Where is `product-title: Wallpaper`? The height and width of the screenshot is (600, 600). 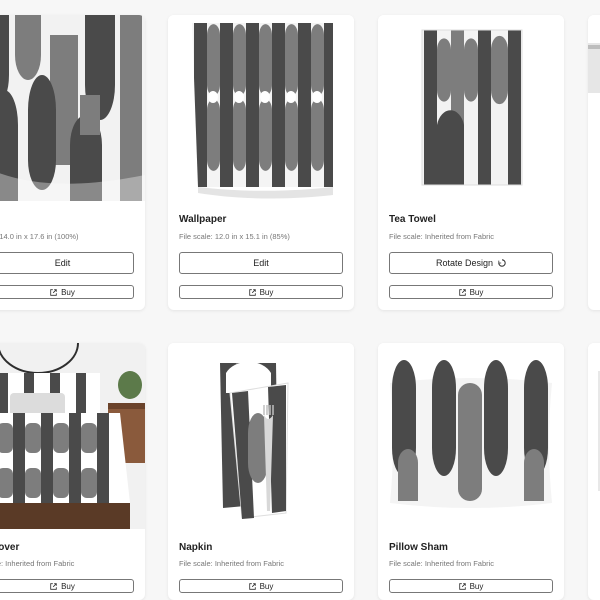 product-title: Wallpaper is located at coordinates (203, 219).